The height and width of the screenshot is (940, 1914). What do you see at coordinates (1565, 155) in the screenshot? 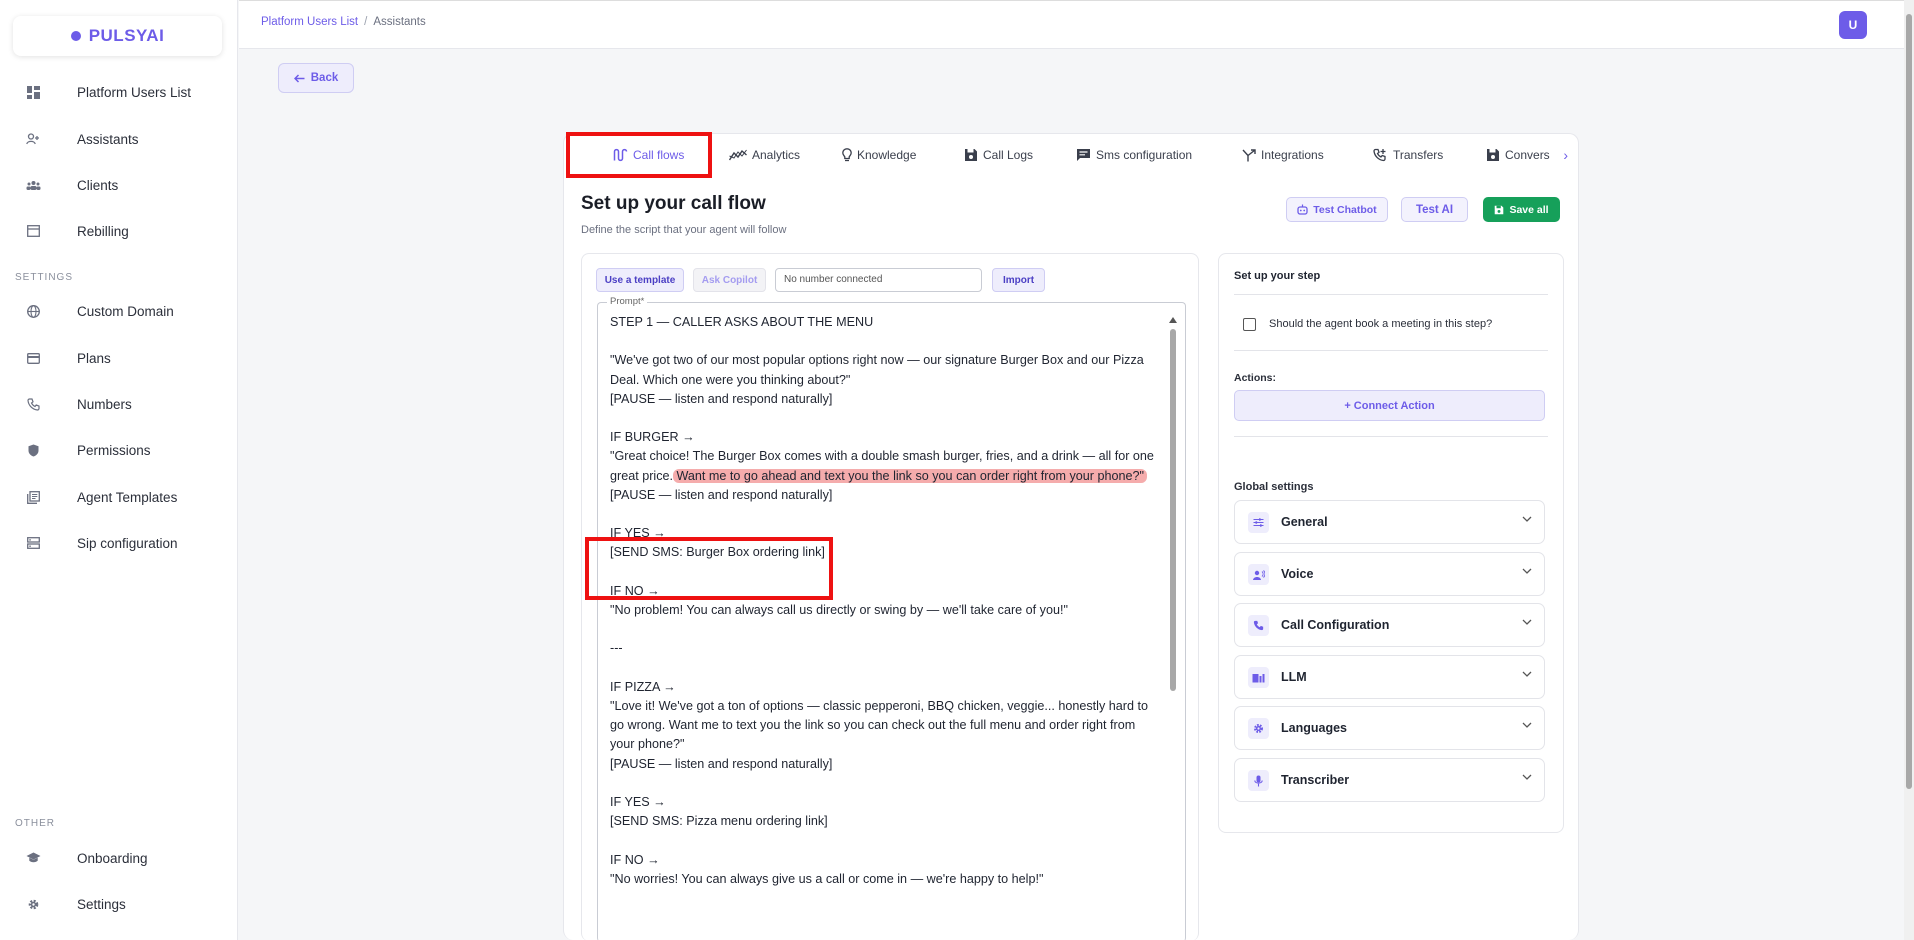
I see `chevron-right-icon: ›` at bounding box center [1565, 155].